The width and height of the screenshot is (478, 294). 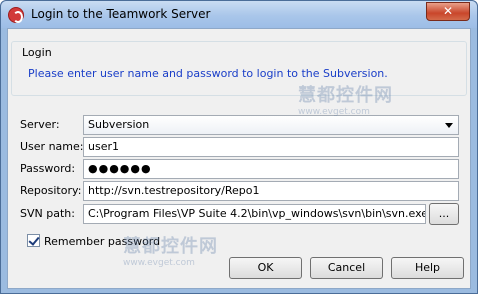 What do you see at coordinates (449, 125) in the screenshot?
I see `chevron-down-icon` at bounding box center [449, 125].